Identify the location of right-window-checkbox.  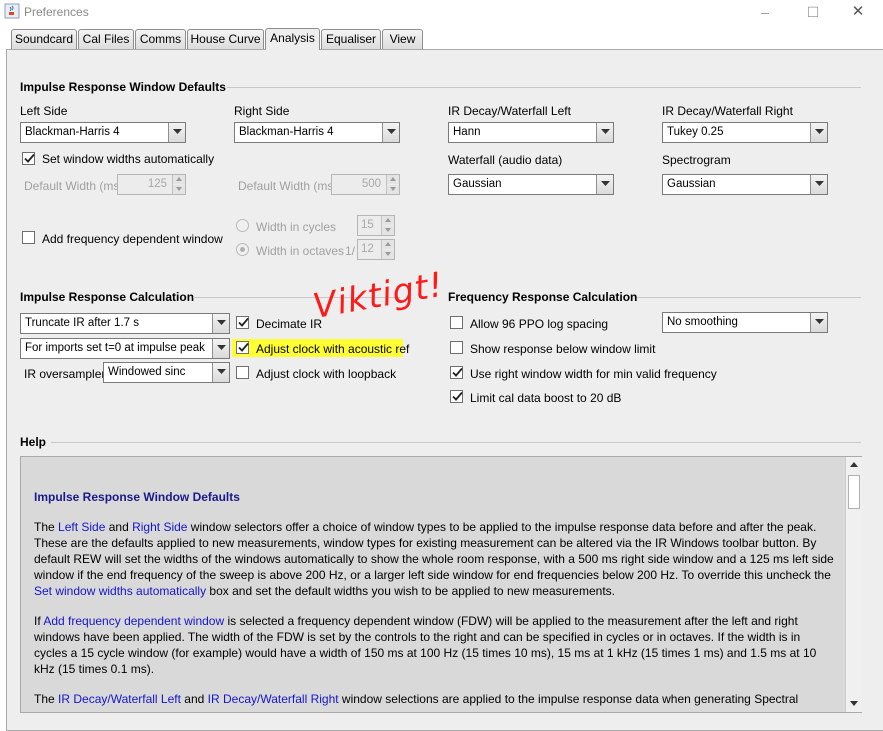
(456, 372).